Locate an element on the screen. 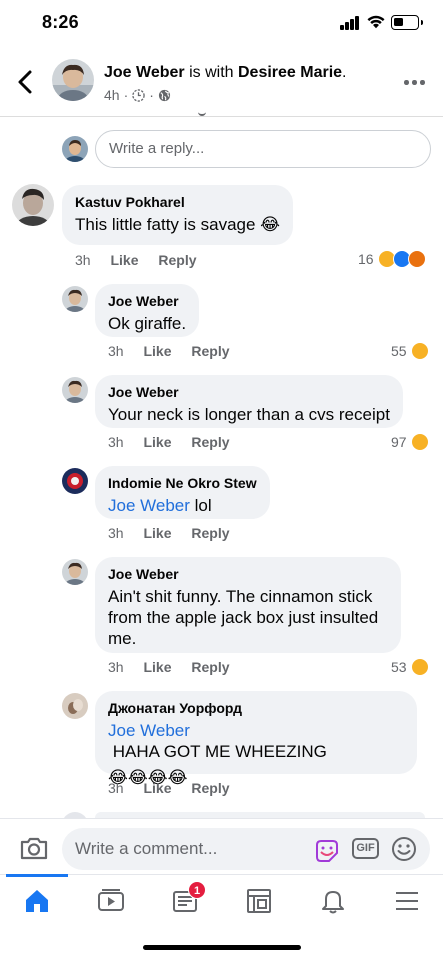 The width and height of the screenshot is (443, 960). comment: Joe Weber Ok giraffe. 3h Like Reply 55 is located at coordinates (221, 324).